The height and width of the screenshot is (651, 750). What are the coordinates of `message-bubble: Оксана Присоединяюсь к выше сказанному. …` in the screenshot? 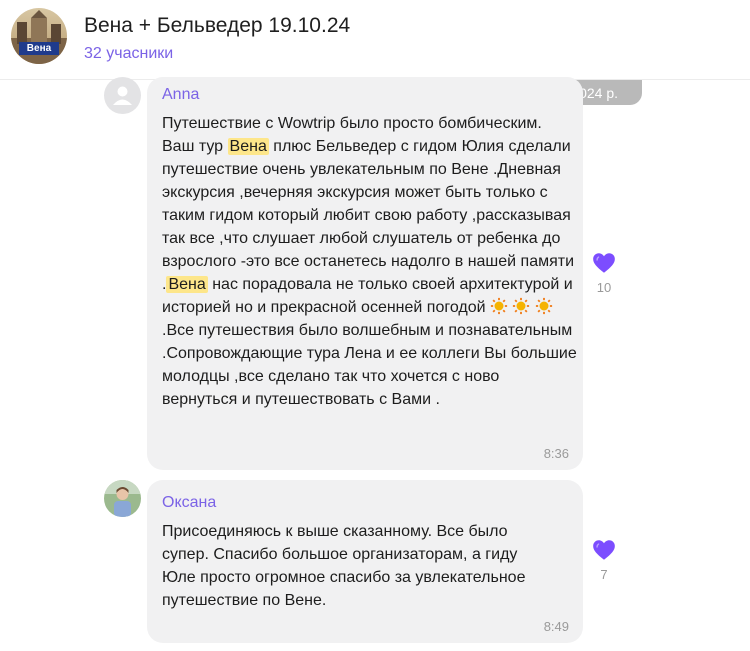 It's located at (365, 561).